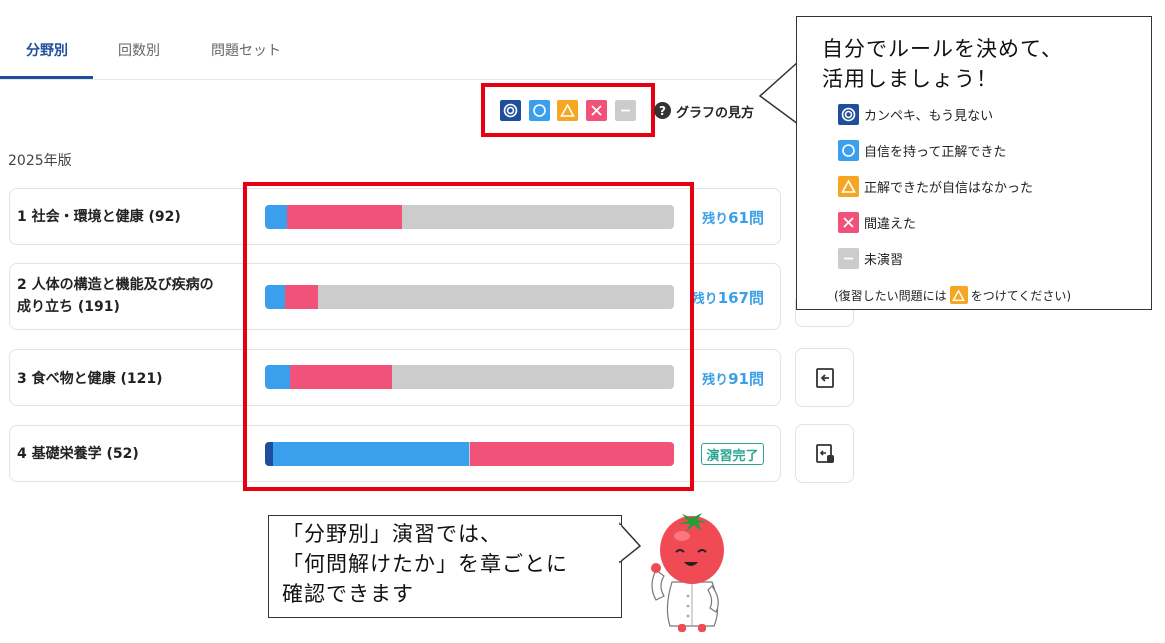 This screenshot has width=1165, height=643. Describe the element at coordinates (870, 258) in the screenshot. I see `legend-item-unstudied: 未演習` at that location.